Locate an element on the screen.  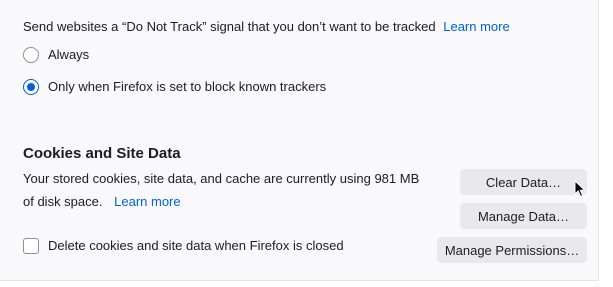
cookies-heading: Cookies and Site Data is located at coordinates (102, 153).